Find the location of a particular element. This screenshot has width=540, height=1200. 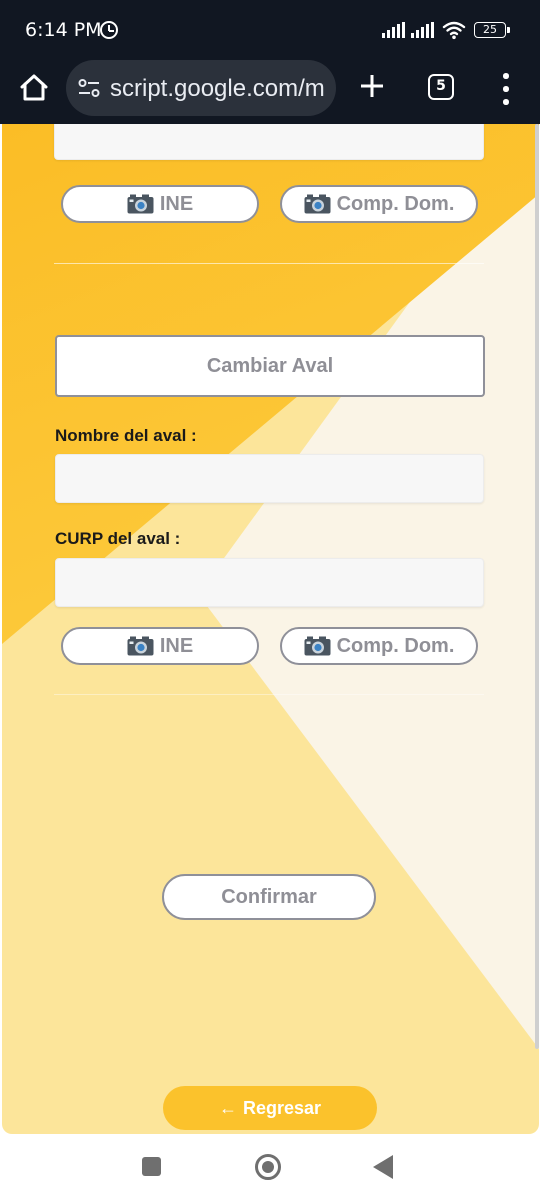

guarantor-name-label: Nombre del aval : is located at coordinates (126, 435).